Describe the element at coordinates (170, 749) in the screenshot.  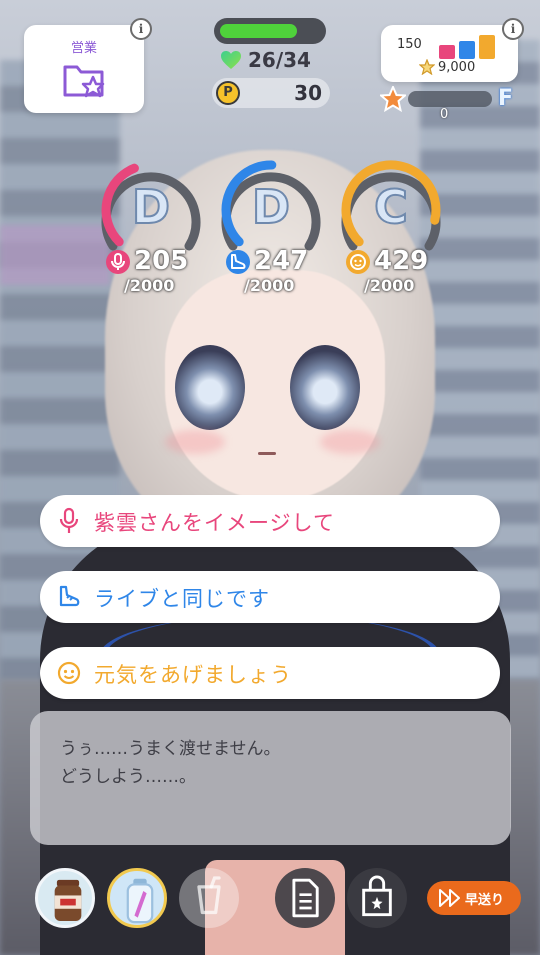
I see `dialogue-line-1: うぅ……うまく渡せません。` at that location.